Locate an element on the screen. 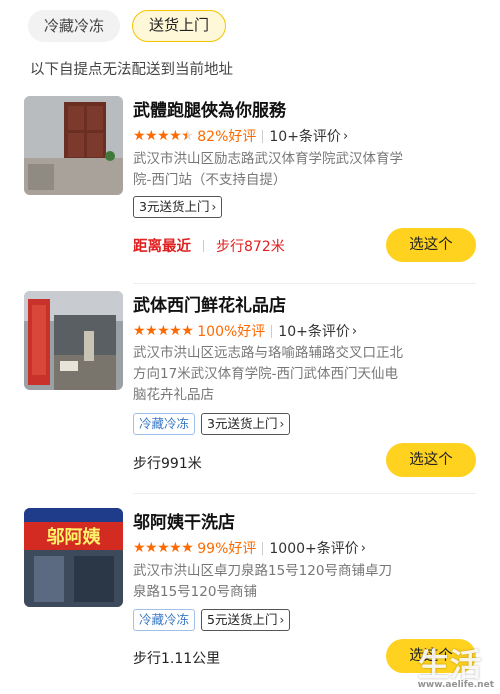  delivery-fee-label: 5元送货上门 is located at coordinates (242, 619).